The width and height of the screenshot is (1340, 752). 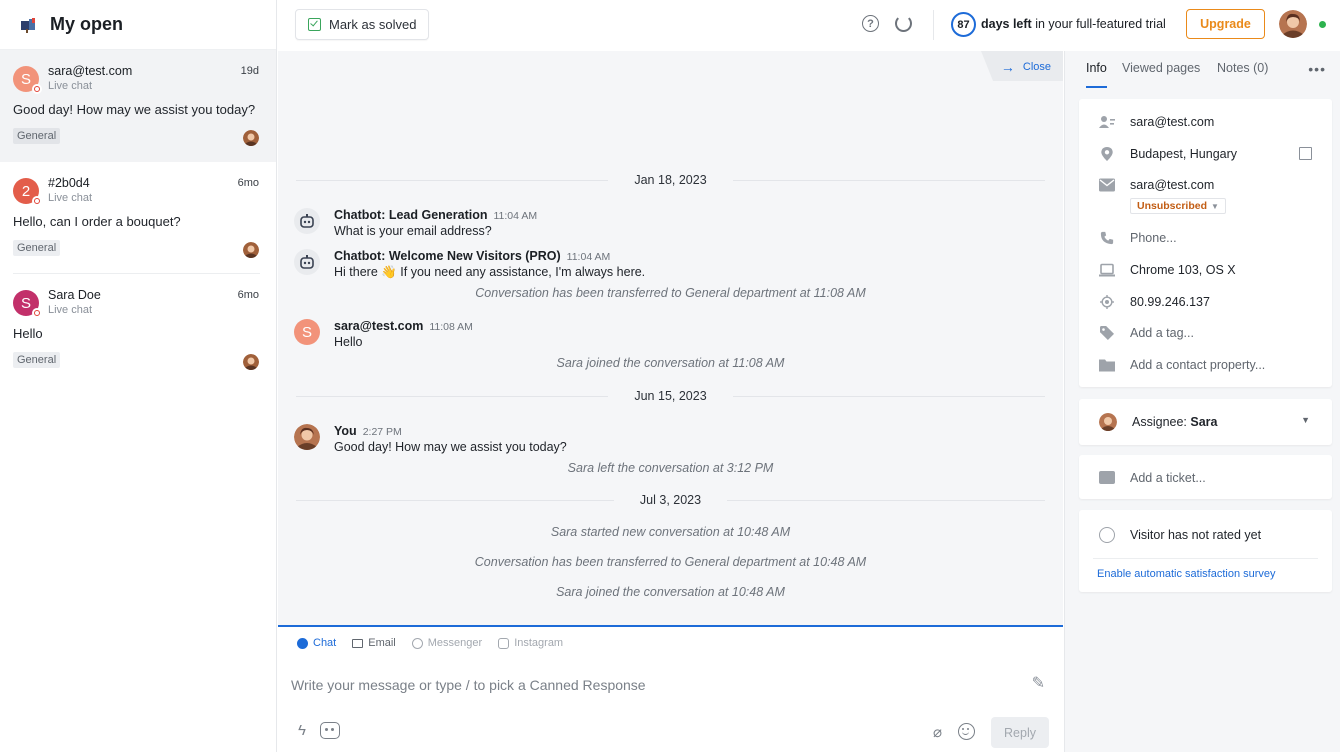 I want to click on message-input, so click(x=641, y=685).